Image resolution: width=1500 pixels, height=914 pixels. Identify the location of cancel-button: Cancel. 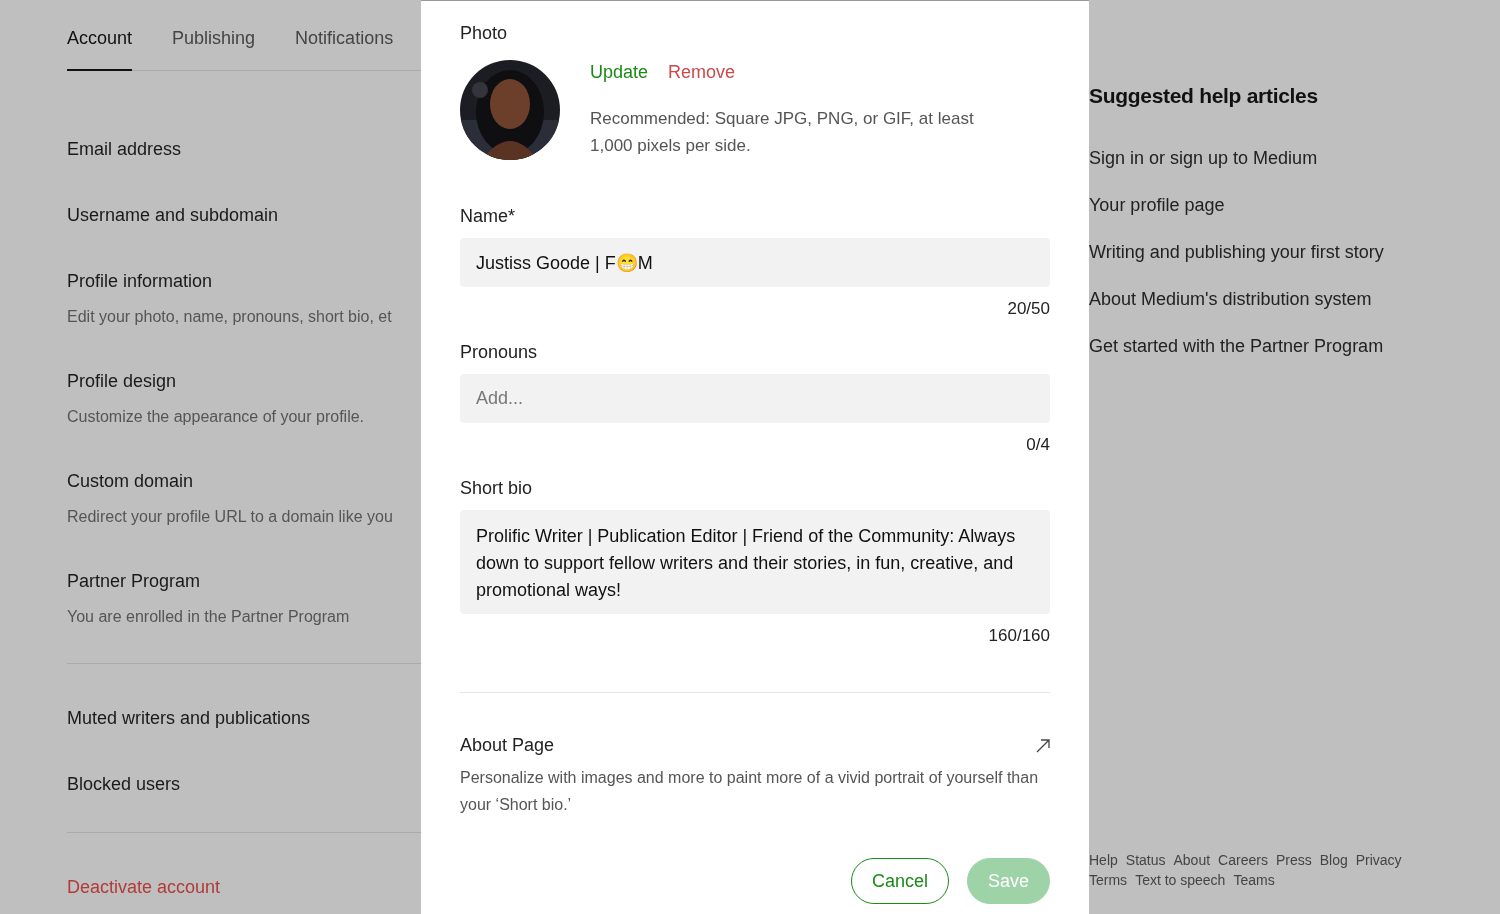
(899, 881).